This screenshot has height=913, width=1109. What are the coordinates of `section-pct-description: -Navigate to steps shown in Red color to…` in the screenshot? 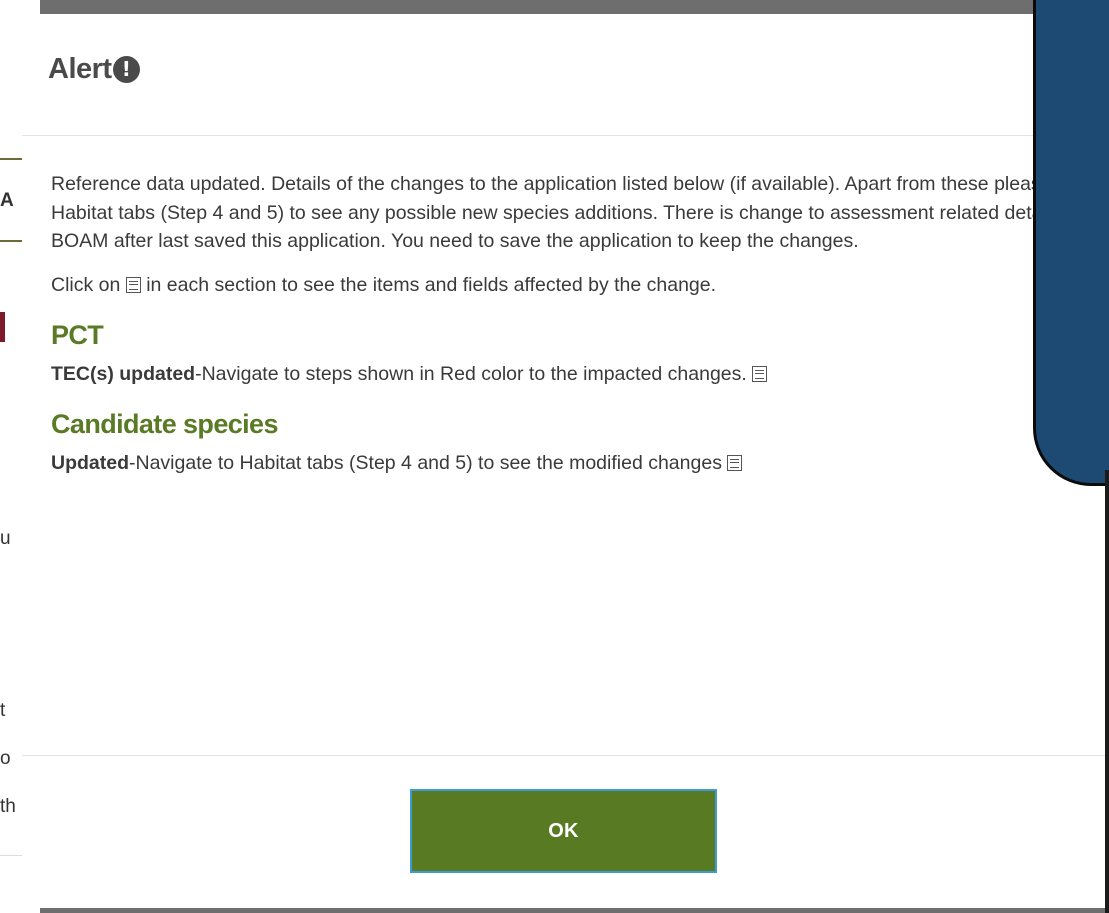 It's located at (471, 373).